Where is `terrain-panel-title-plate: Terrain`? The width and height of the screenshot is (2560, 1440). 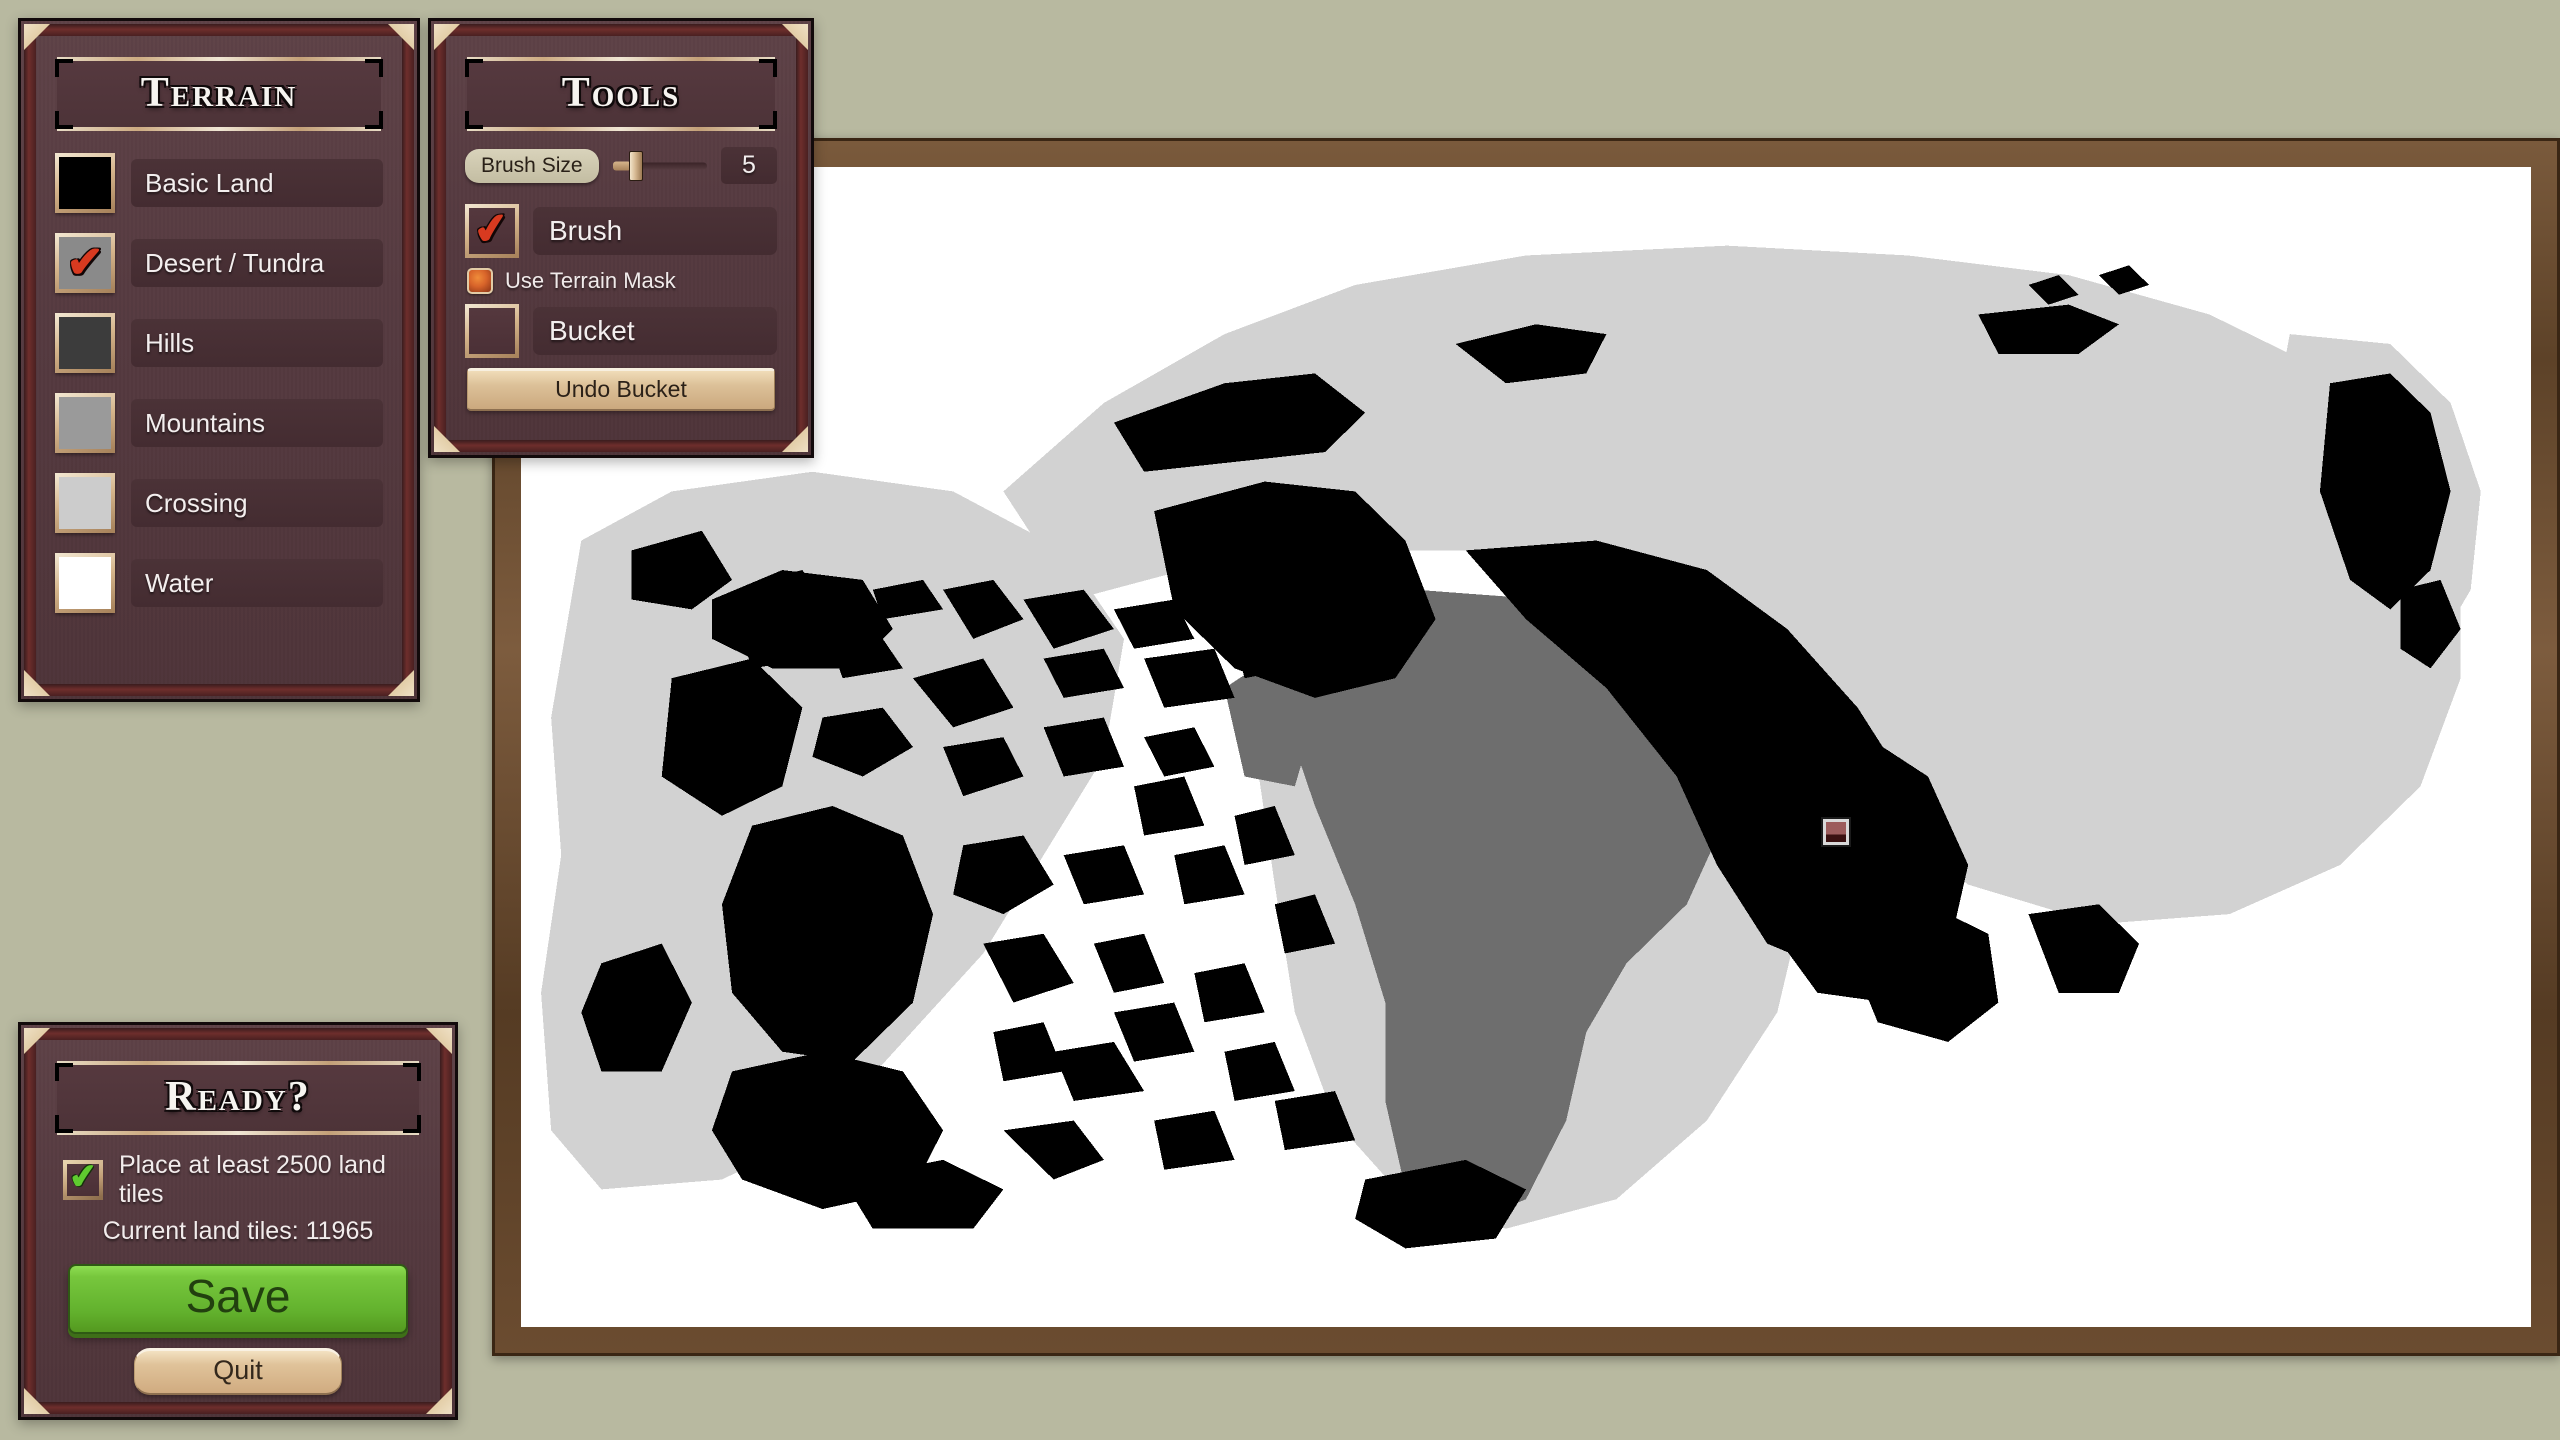
terrain-panel-title-plate: Terrain is located at coordinates (219, 94).